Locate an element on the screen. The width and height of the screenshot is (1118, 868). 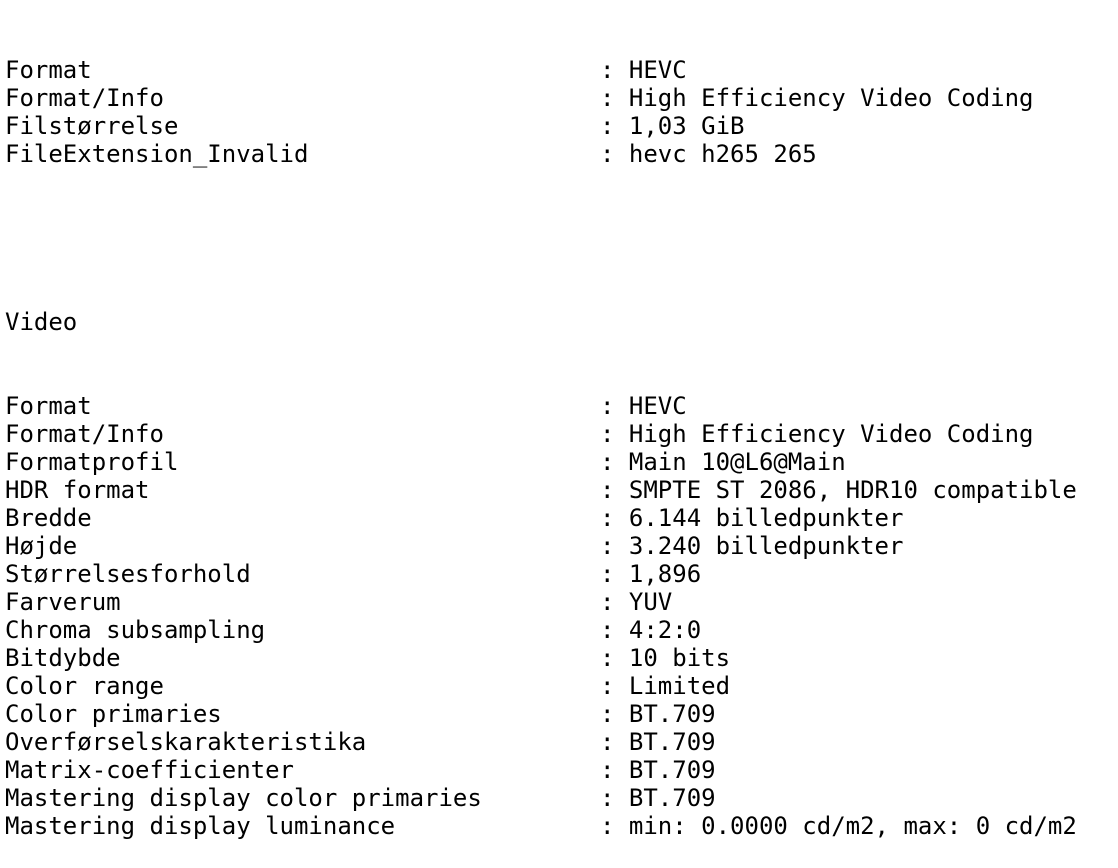
info-label: Højde is located at coordinates (41, 546).